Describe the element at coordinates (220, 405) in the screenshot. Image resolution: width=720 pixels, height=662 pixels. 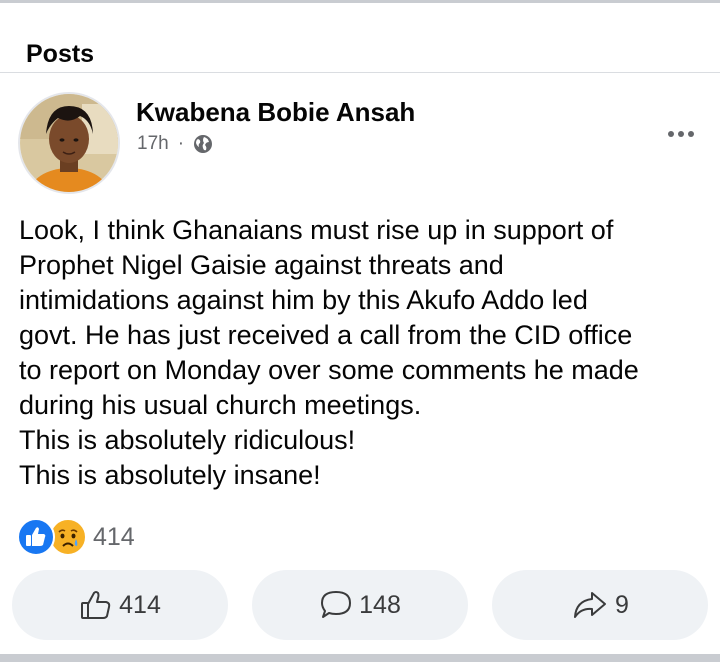
I see `post-line: during his usual church meetings.` at that location.